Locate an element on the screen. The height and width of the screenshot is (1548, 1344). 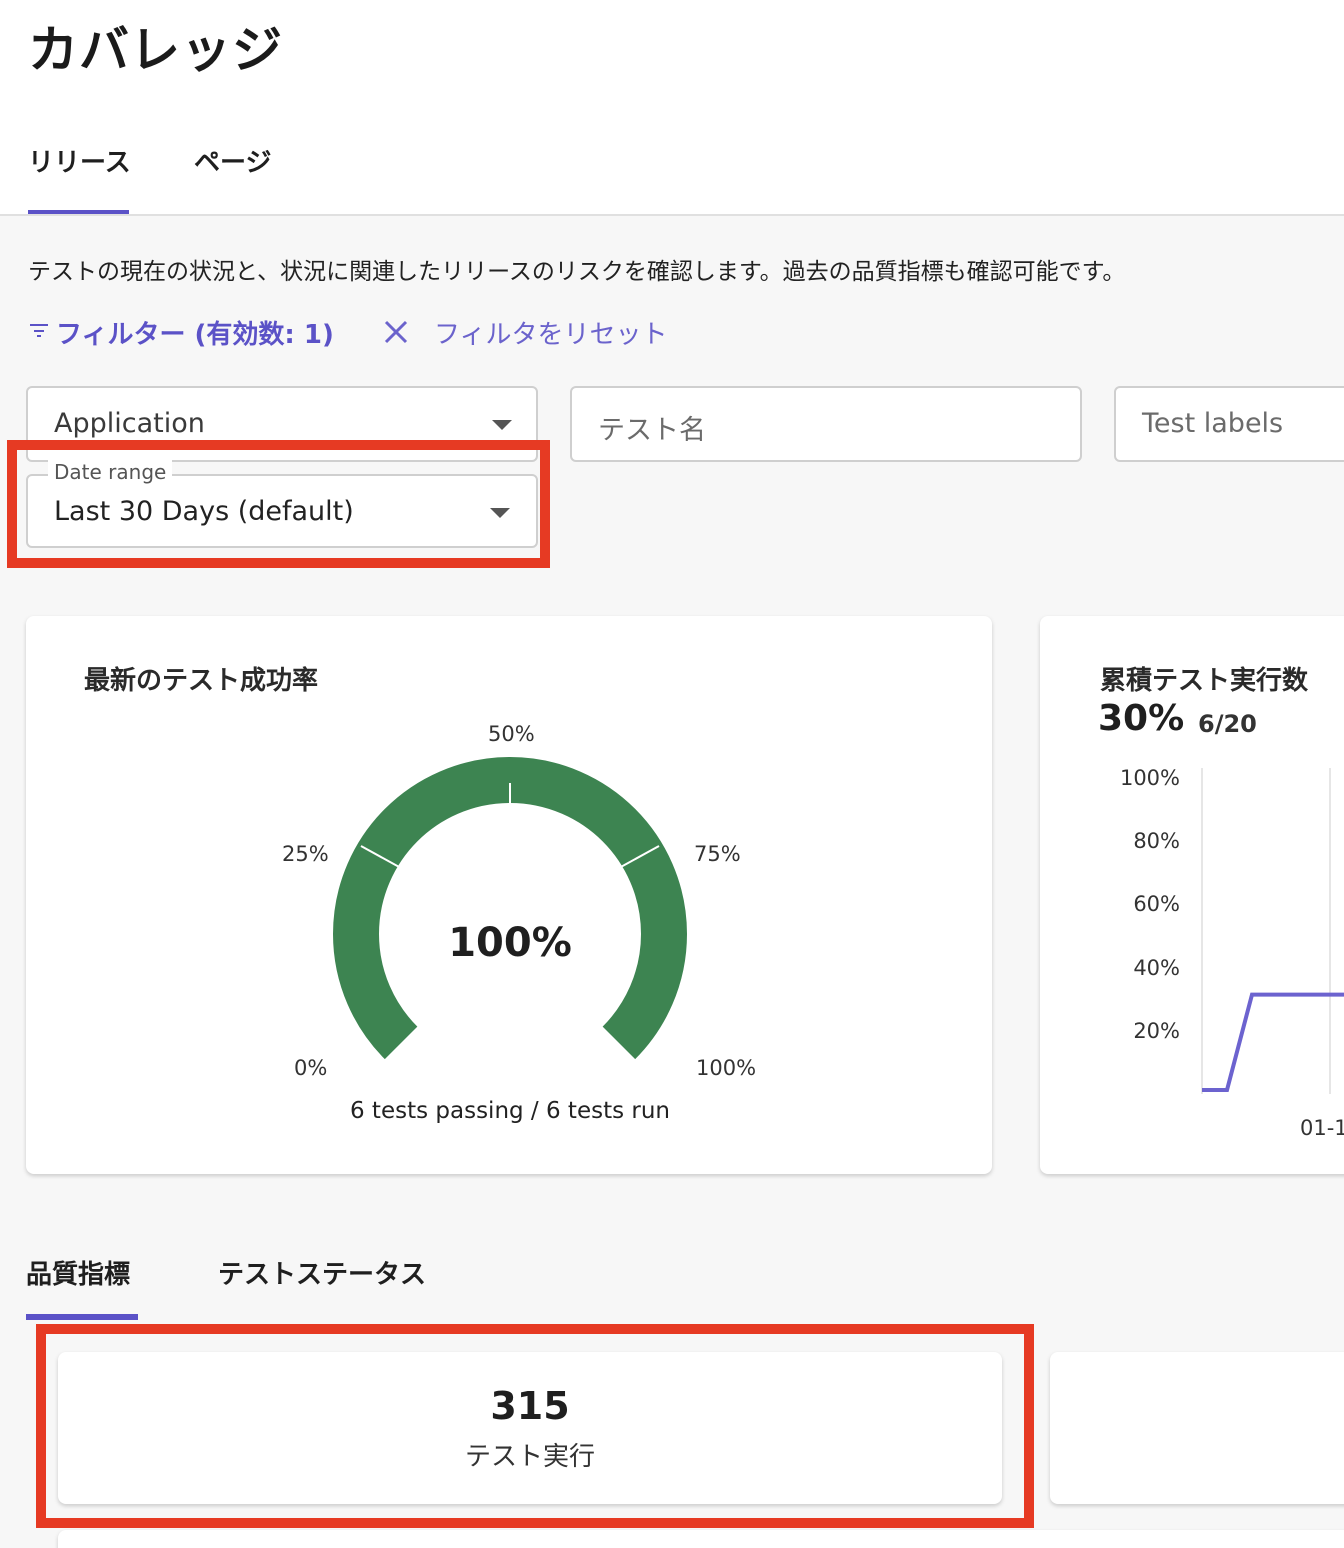
tab-quality-metrics-underline is located at coordinates (82, 1317).